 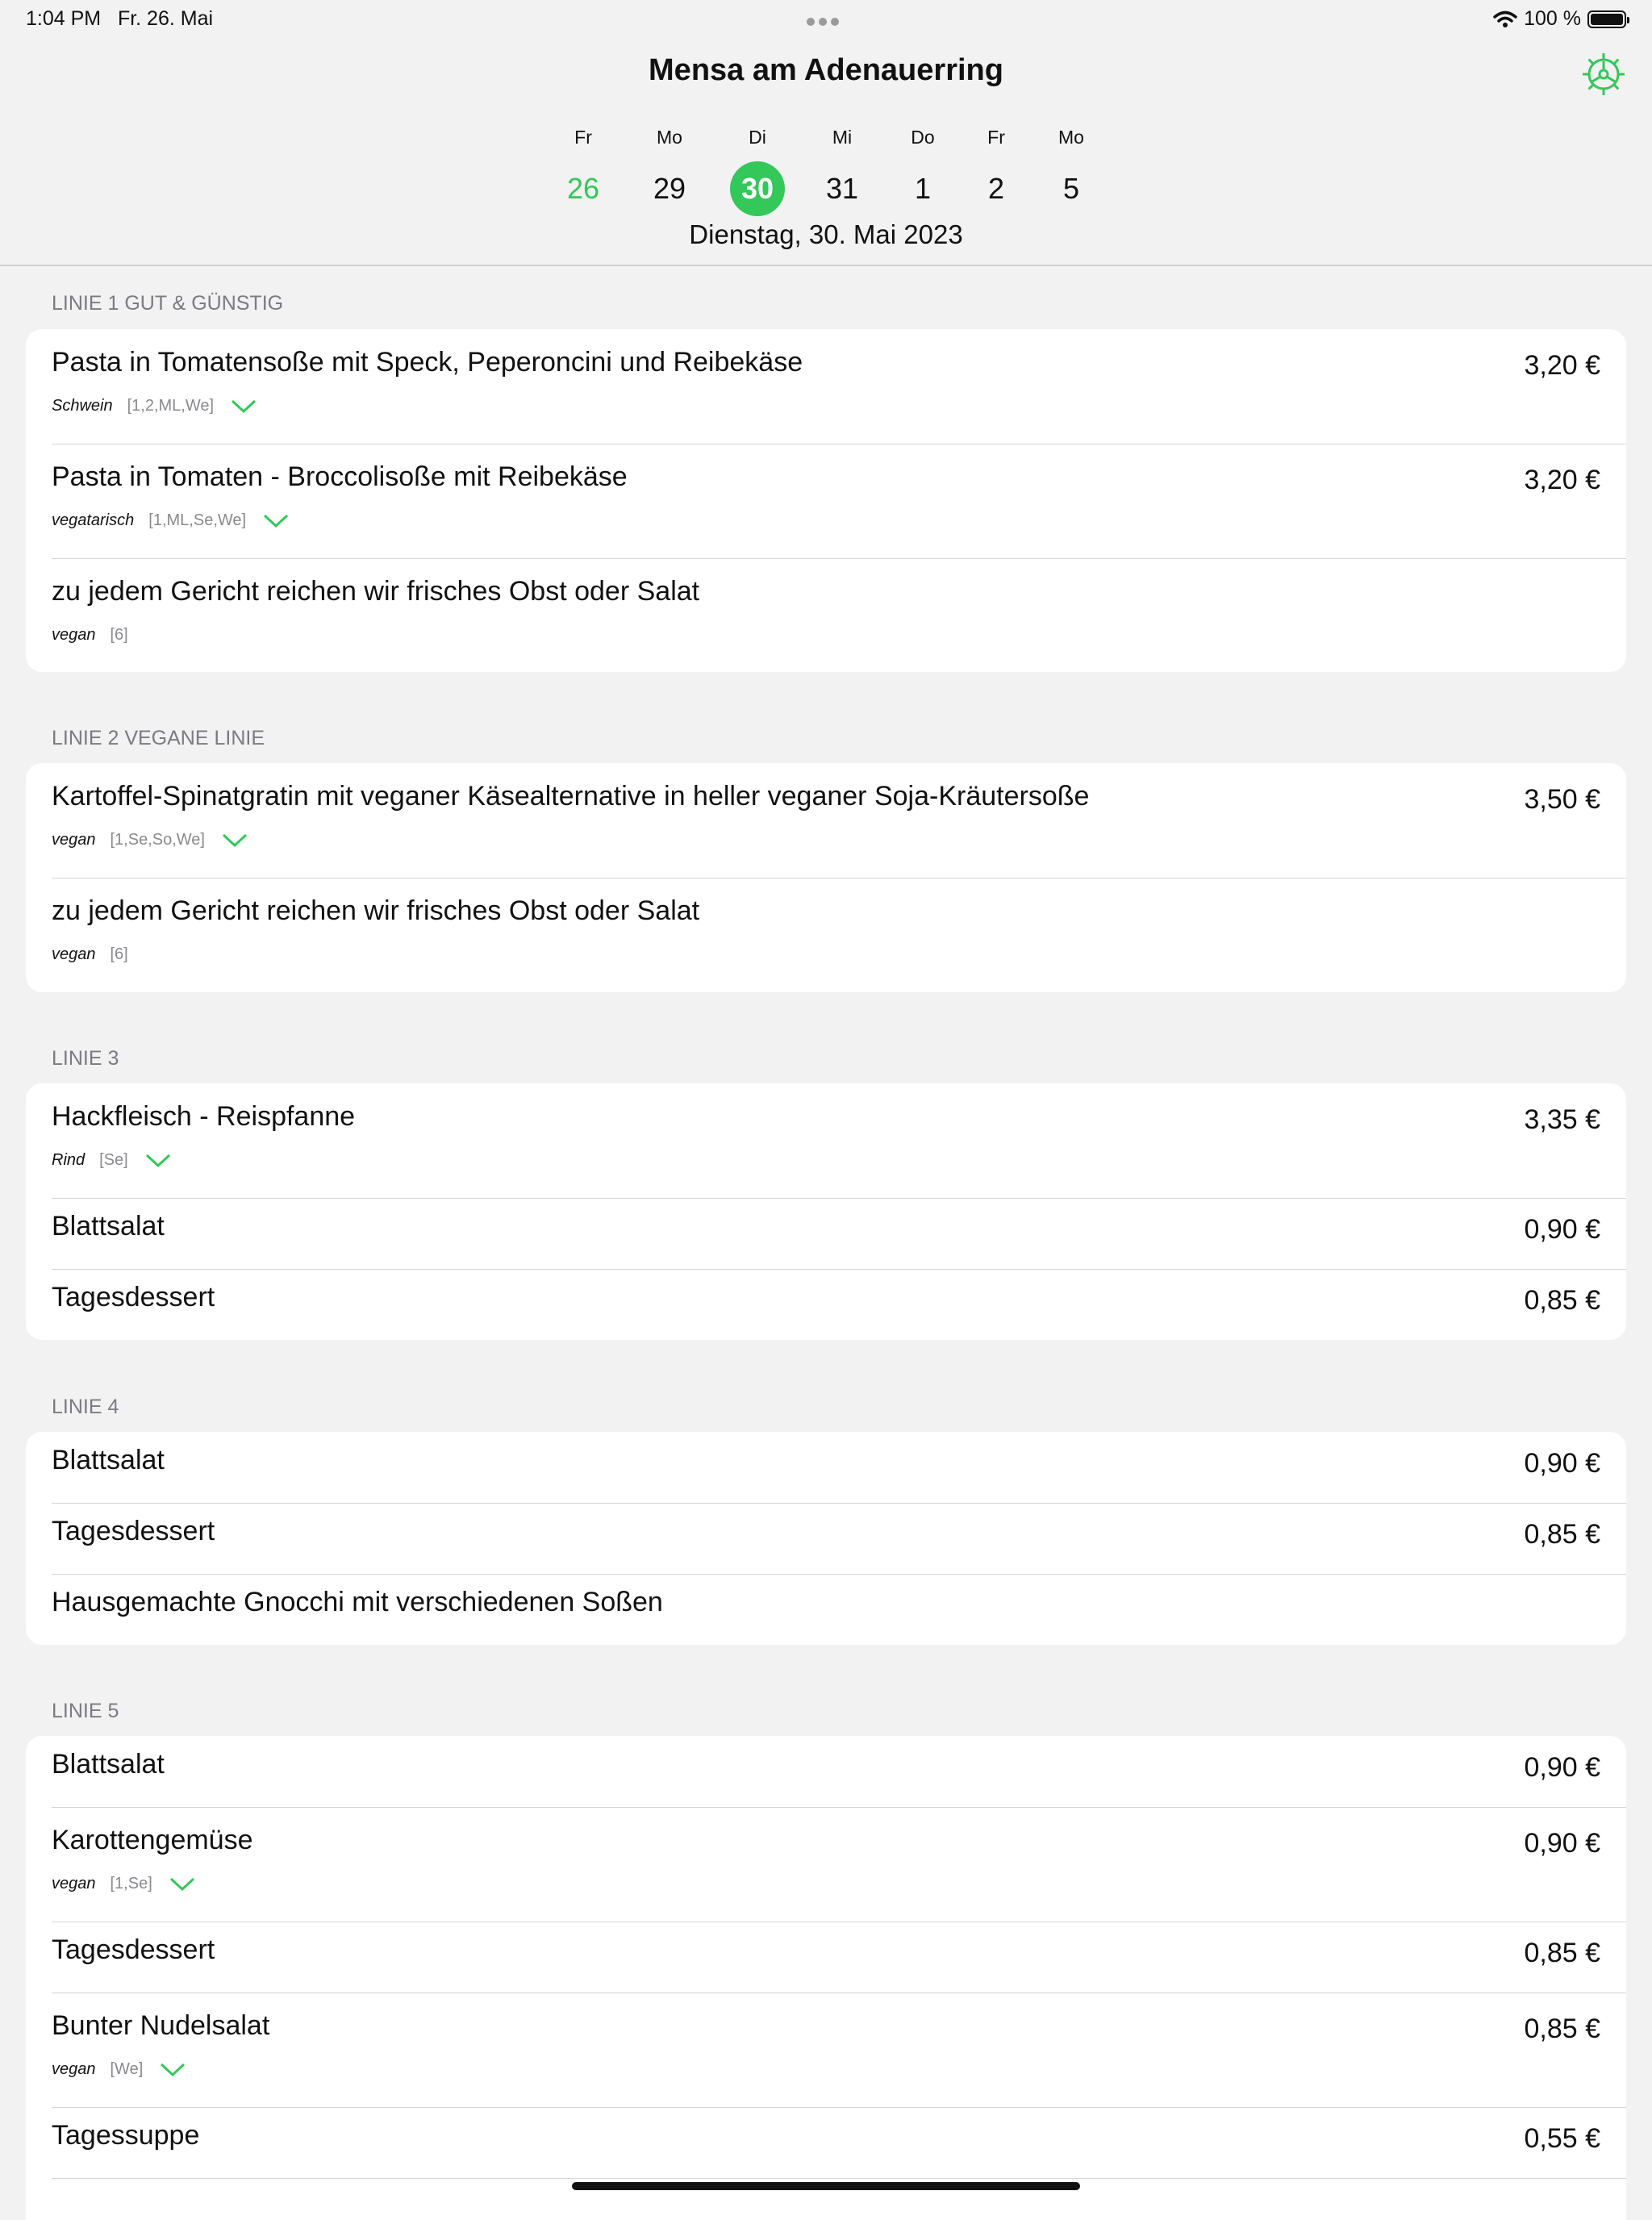 I want to click on day-fri-2: Fr 2, so click(x=996, y=170).